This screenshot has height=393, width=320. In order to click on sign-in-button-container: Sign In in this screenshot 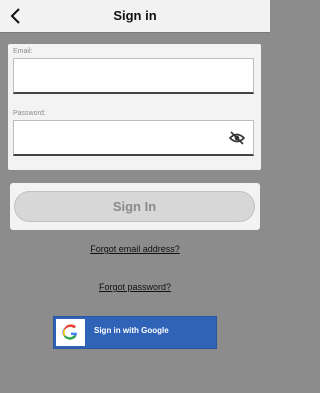, I will do `click(135, 206)`.